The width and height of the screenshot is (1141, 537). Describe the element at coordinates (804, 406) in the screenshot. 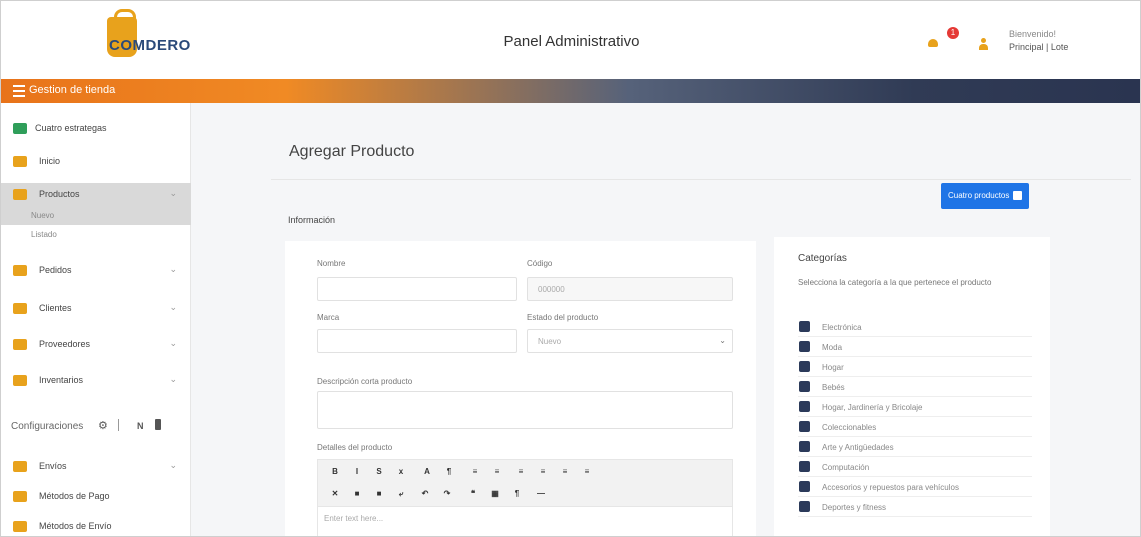

I see `garden-icon` at that location.